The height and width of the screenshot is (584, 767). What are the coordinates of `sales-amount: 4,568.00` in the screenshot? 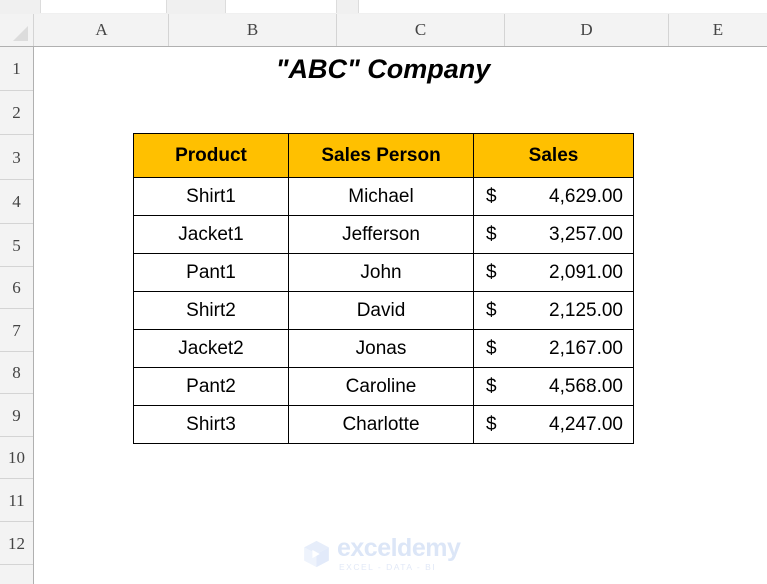 It's located at (586, 386).